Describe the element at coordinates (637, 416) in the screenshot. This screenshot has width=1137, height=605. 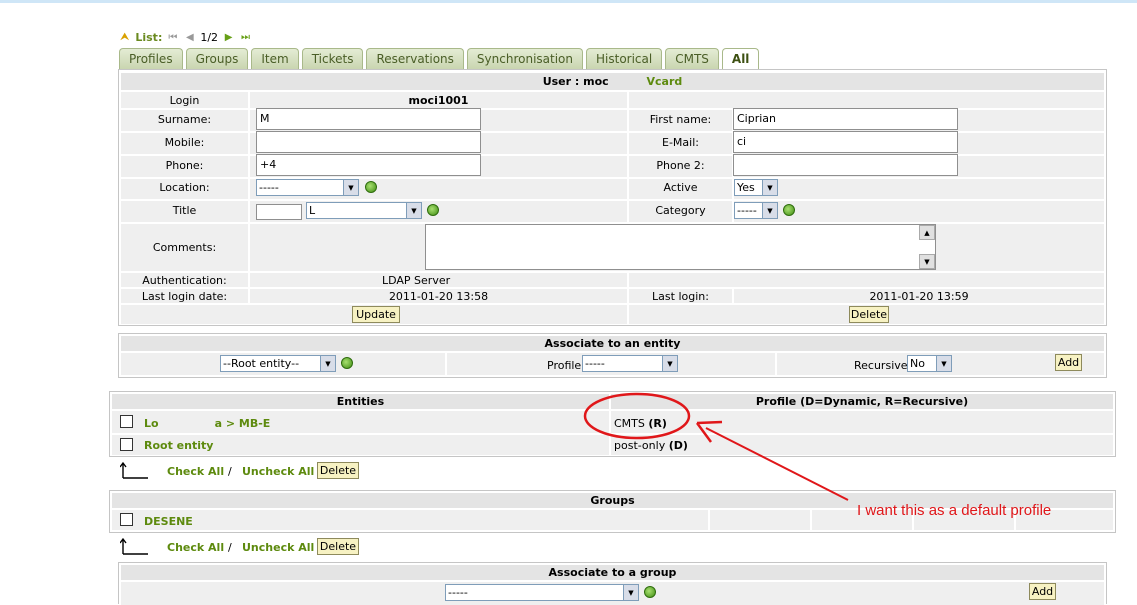
I see `highlight-ellipse` at that location.